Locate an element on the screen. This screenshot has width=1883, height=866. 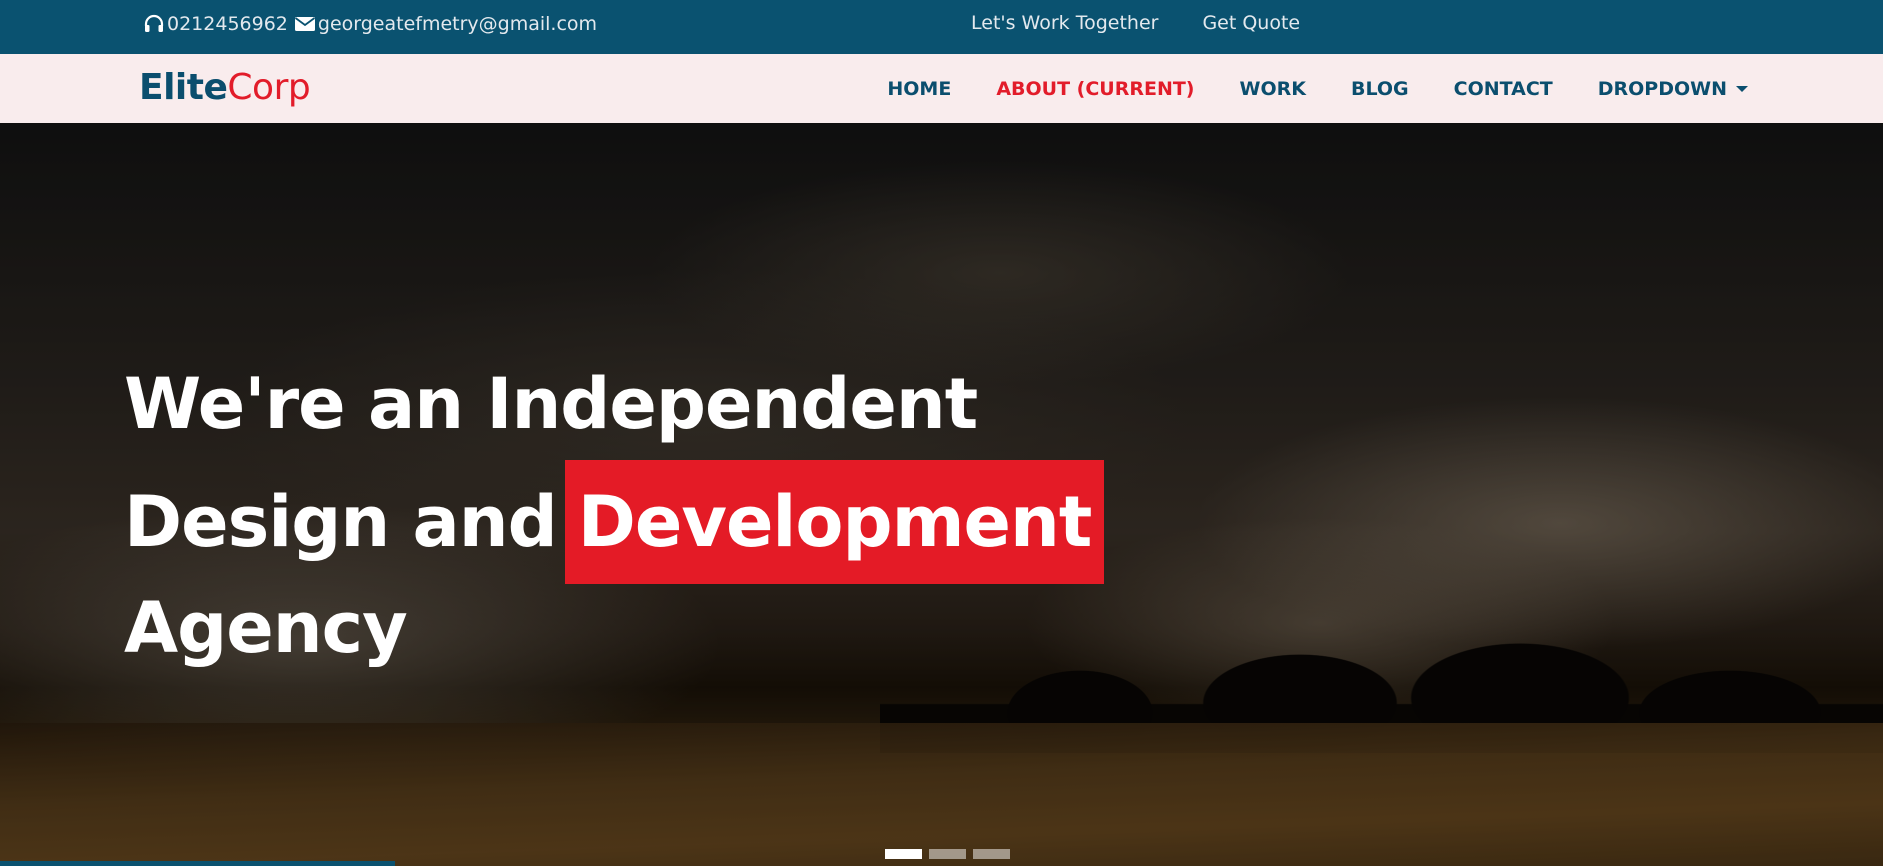
headline-line-3: Agency is located at coordinates (266, 628).